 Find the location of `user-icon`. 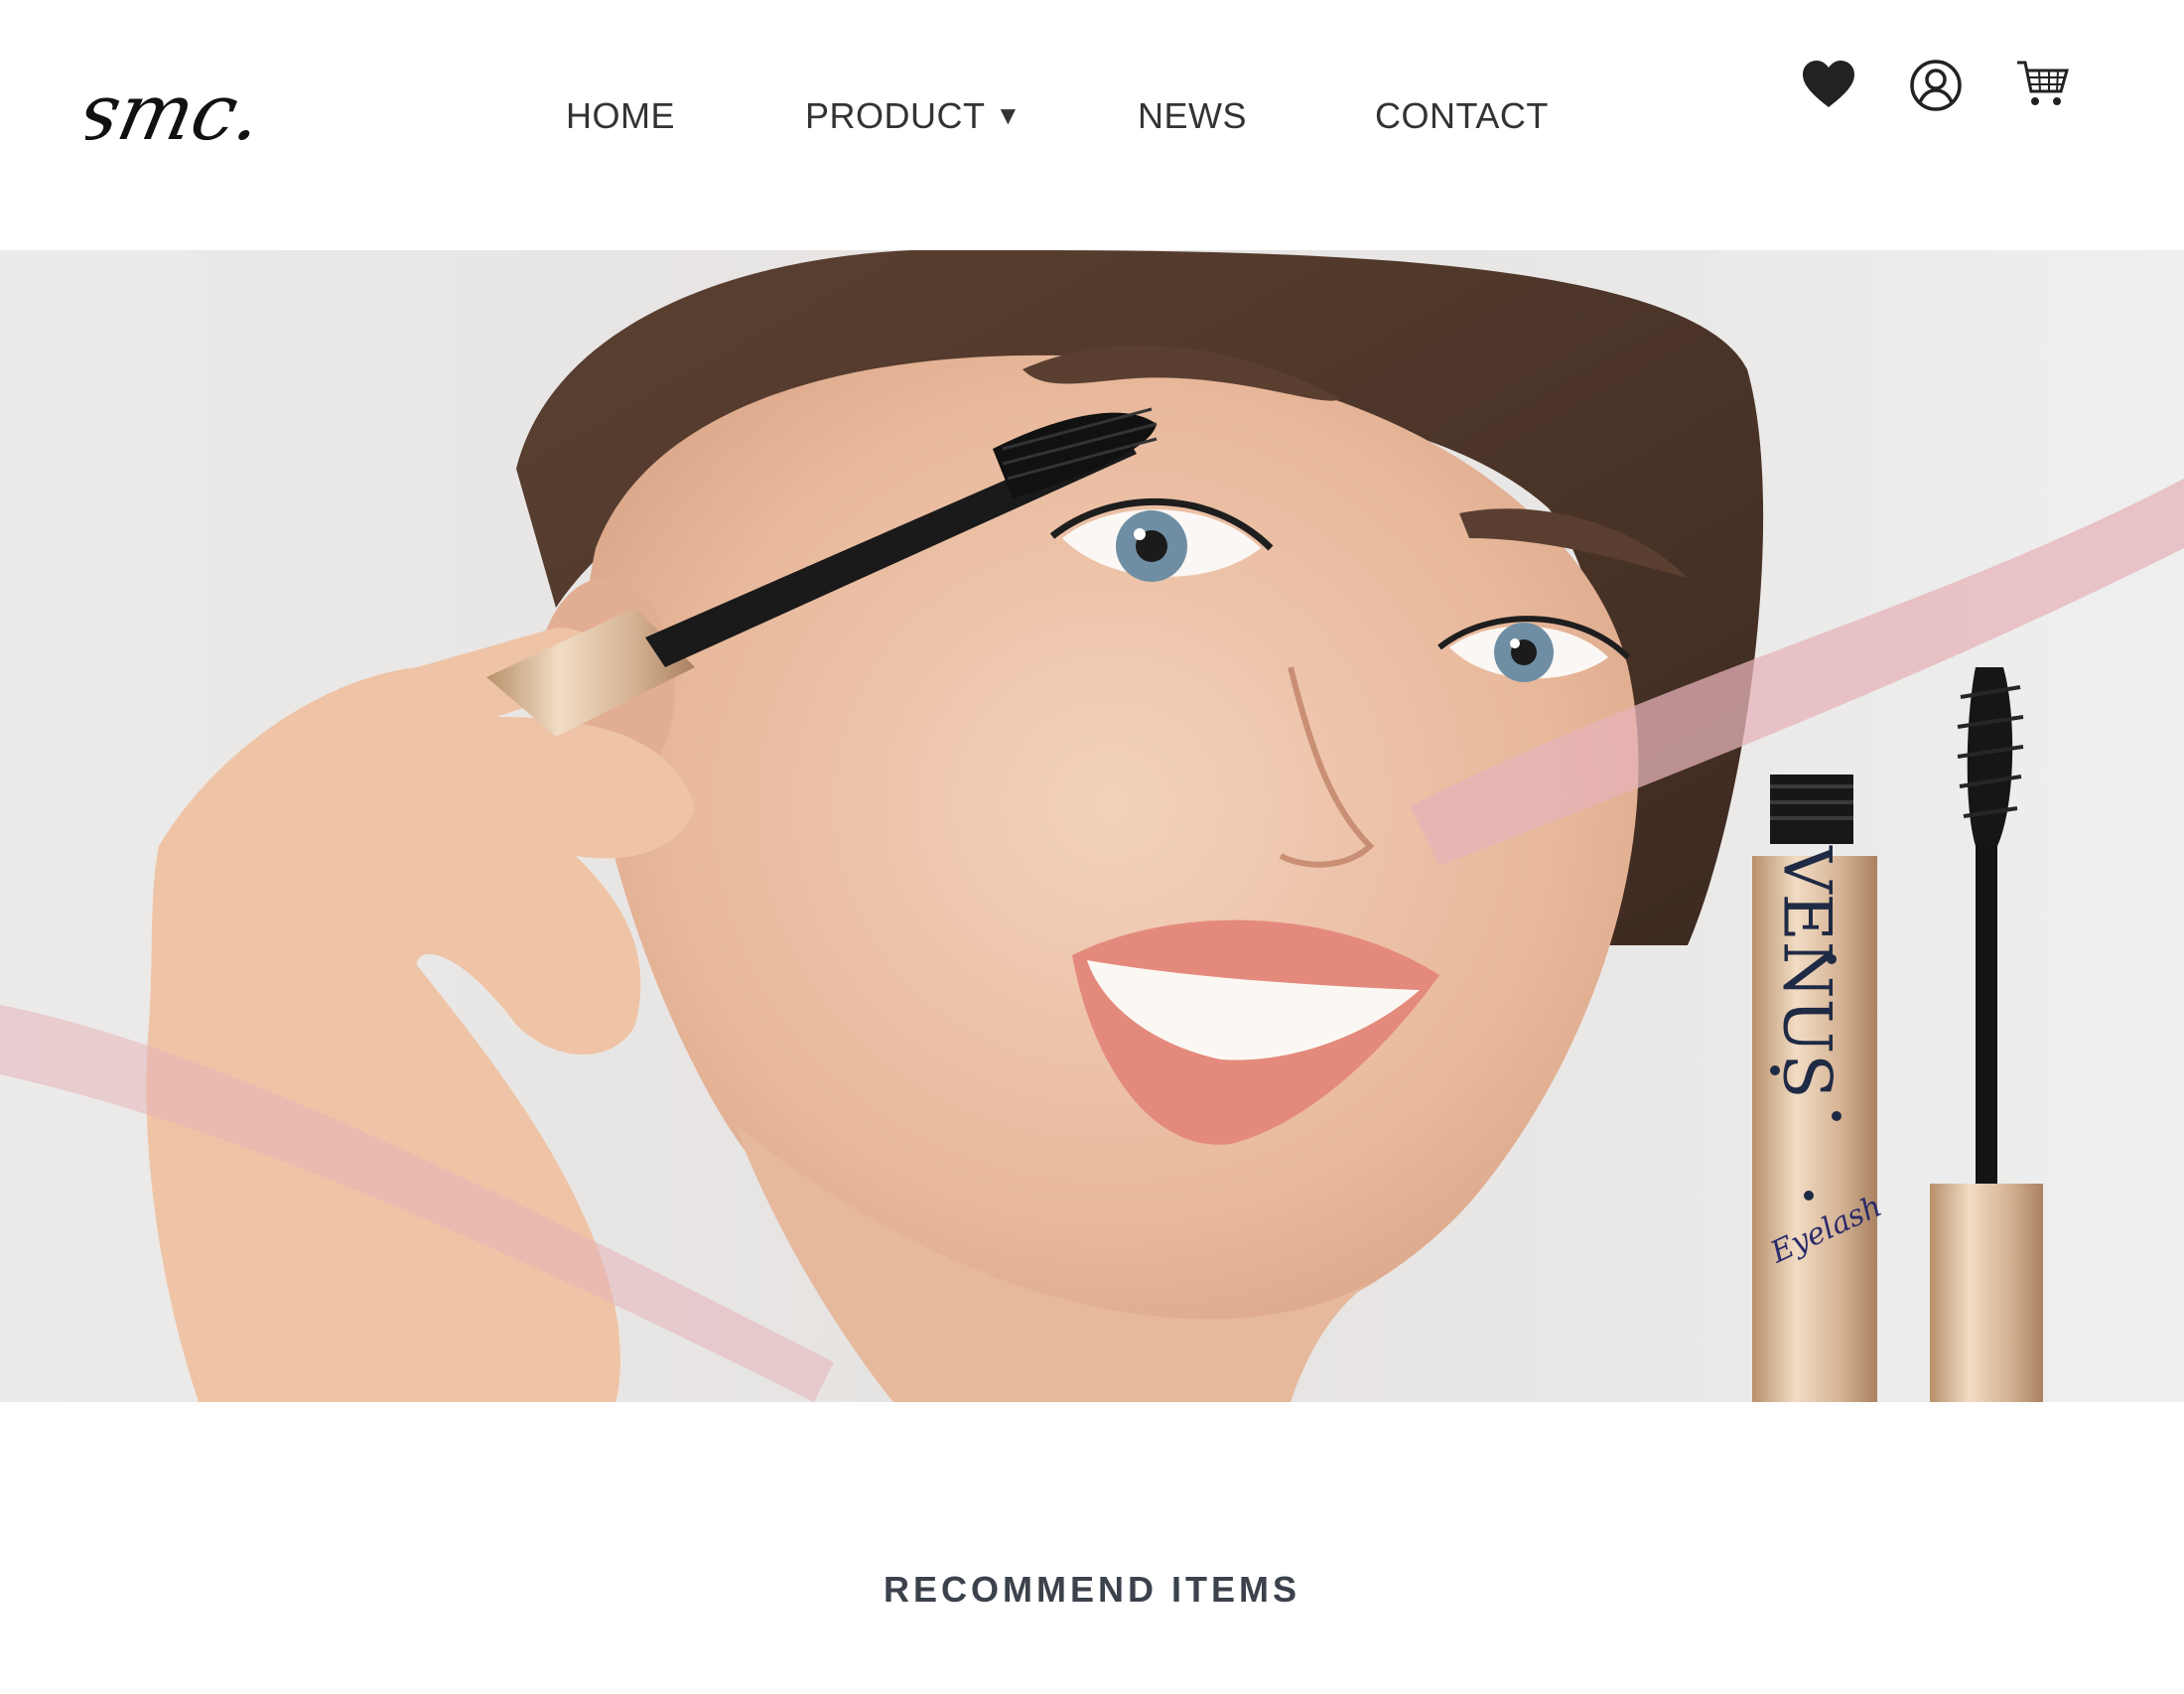

user-icon is located at coordinates (1936, 86).